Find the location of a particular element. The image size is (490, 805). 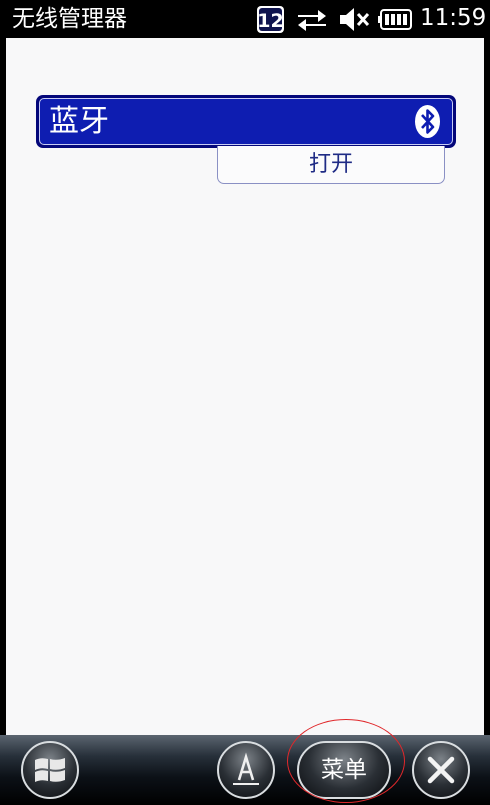

bluetooth-toggle-button: 蓝牙 is located at coordinates (246, 121).